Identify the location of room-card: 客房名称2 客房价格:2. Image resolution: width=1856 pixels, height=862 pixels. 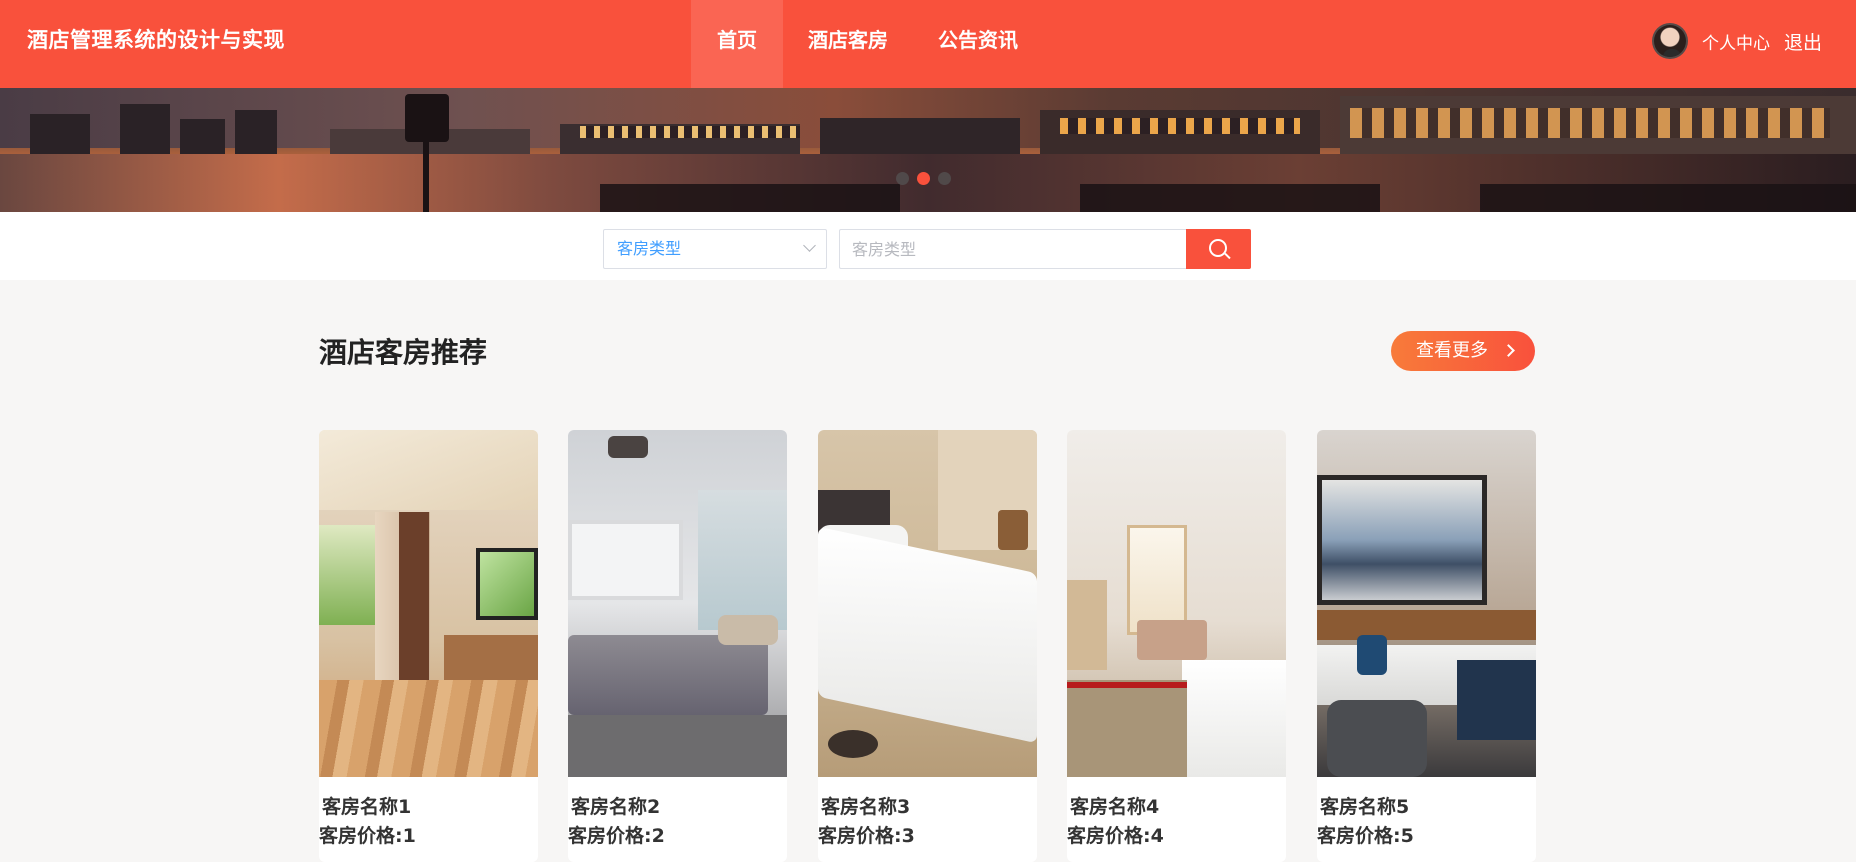
(677, 646).